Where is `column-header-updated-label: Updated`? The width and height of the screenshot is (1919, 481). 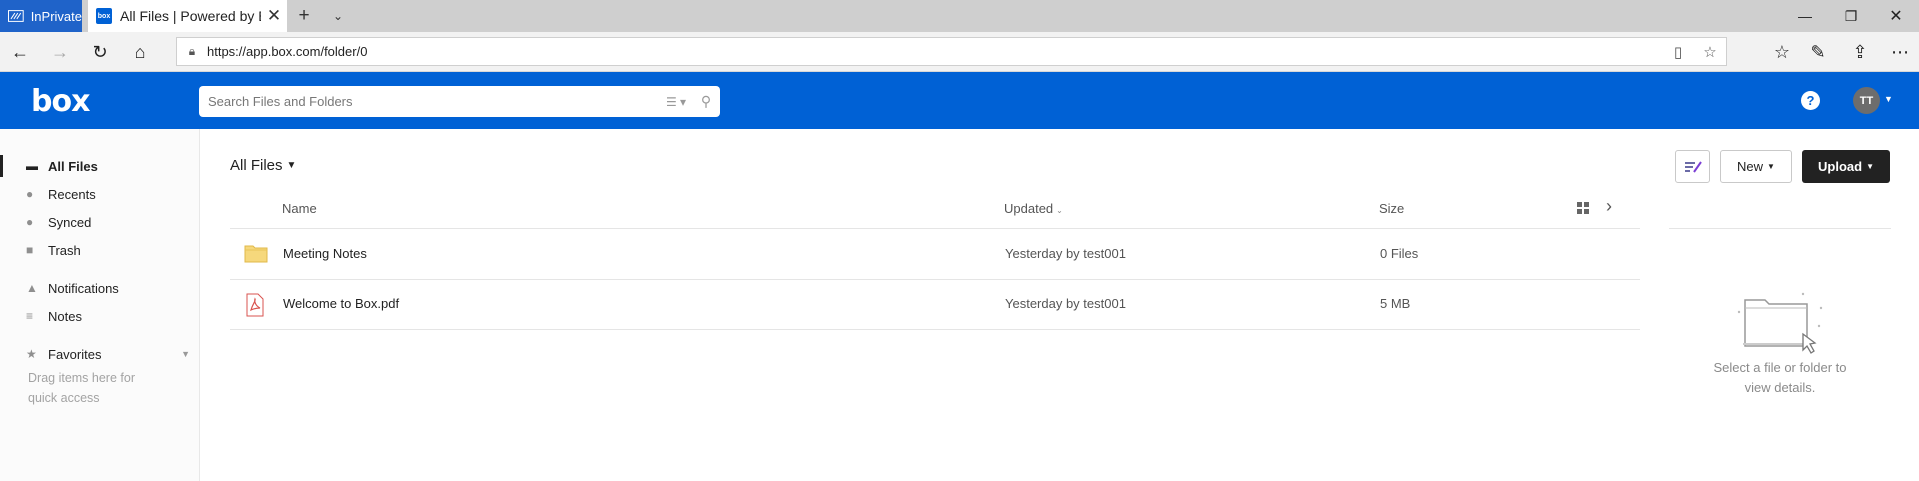
column-header-updated-label: Updated is located at coordinates (1029, 208).